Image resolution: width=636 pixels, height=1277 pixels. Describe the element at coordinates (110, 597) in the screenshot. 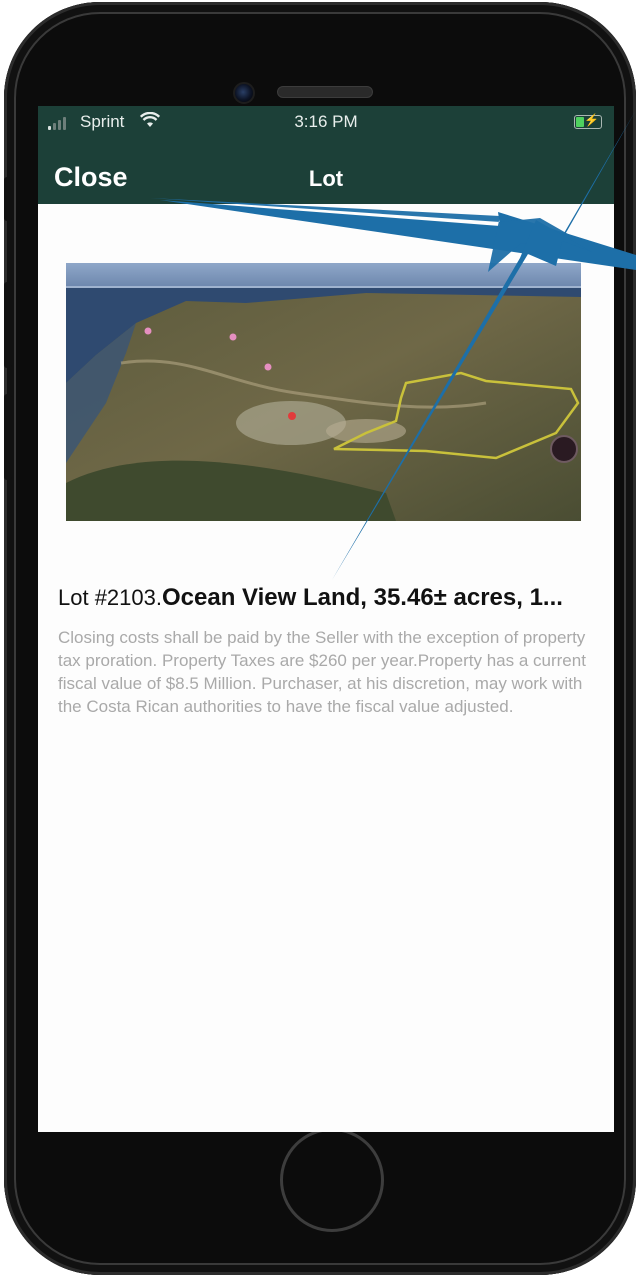

I see `lot-number: Lot #2103.` at that location.